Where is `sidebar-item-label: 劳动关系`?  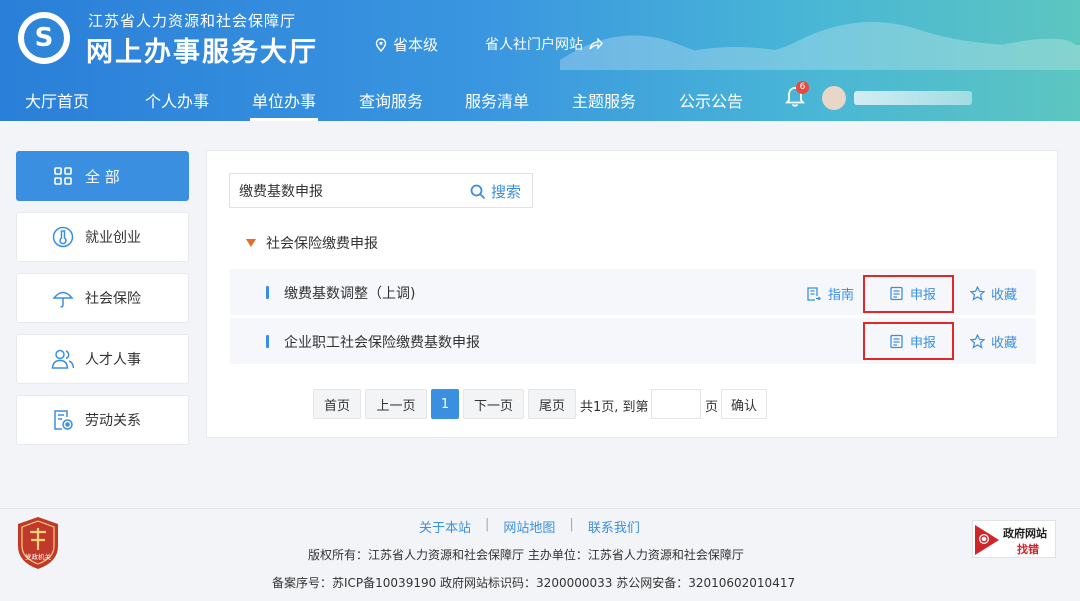 sidebar-item-label: 劳动关系 is located at coordinates (113, 421).